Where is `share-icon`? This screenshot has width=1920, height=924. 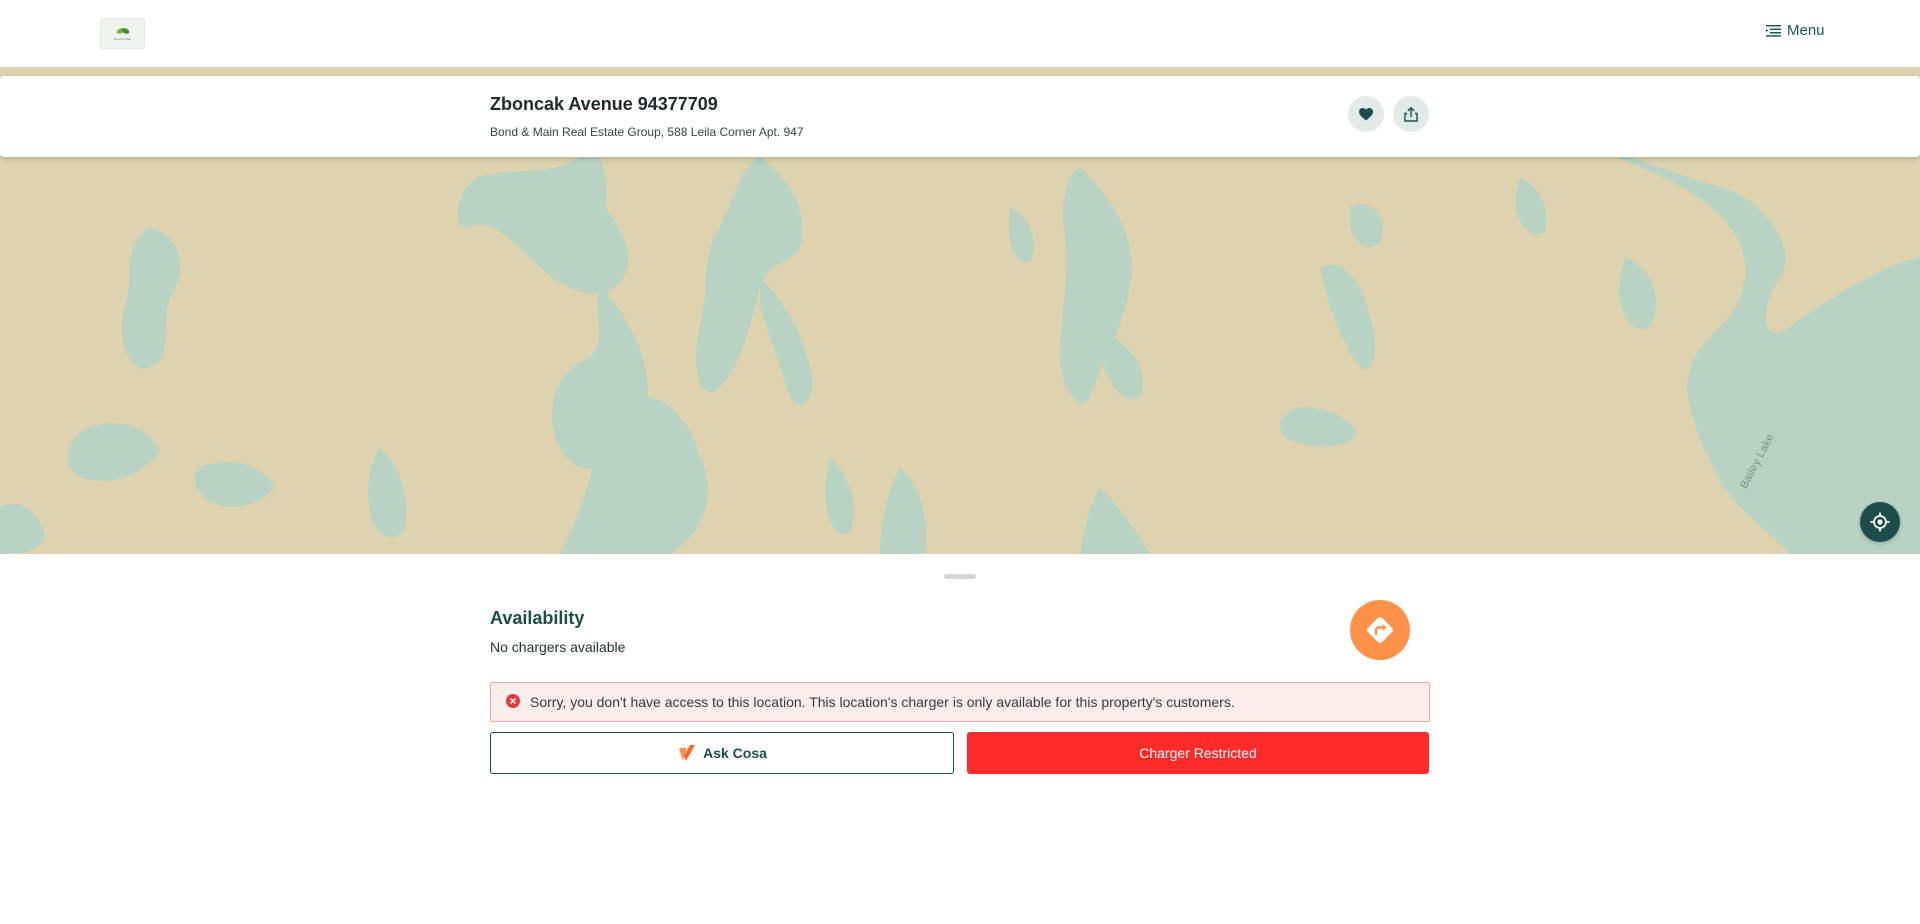 share-icon is located at coordinates (1411, 114).